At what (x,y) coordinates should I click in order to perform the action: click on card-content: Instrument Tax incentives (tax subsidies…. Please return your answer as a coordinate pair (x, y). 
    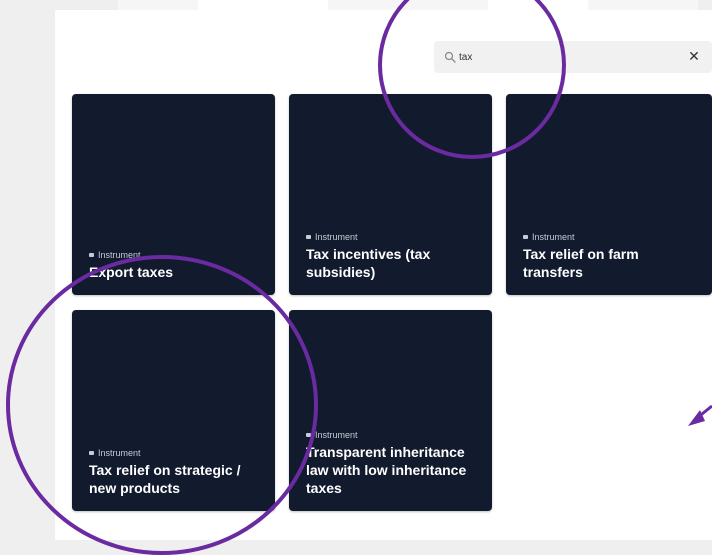
    Looking at the image, I should click on (393, 256).